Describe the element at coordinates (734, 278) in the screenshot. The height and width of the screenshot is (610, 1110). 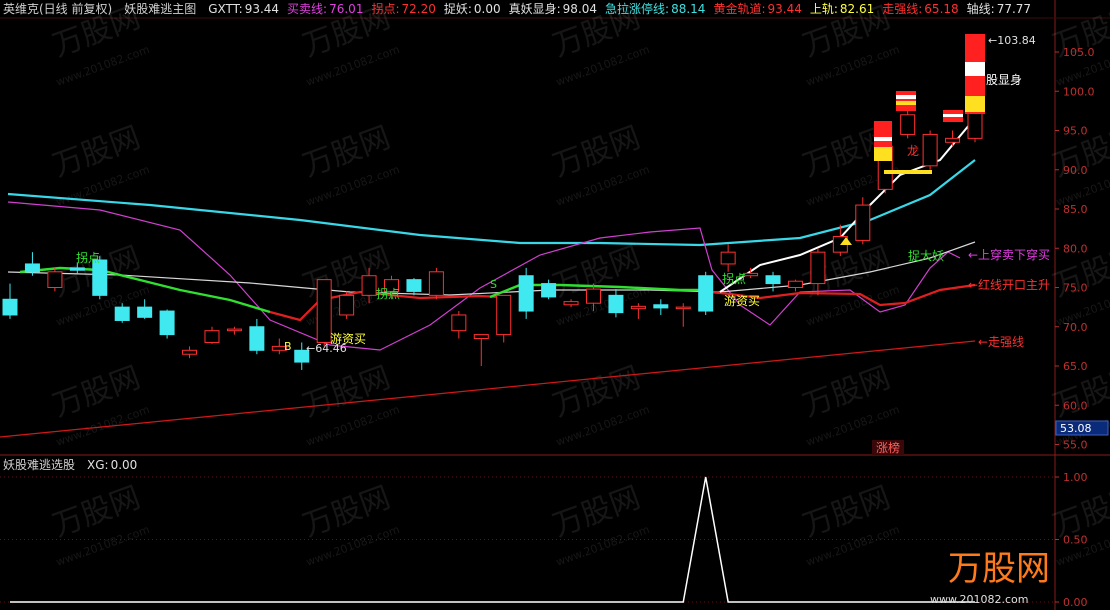
I see `label-guaidian-3: 拐点` at that location.